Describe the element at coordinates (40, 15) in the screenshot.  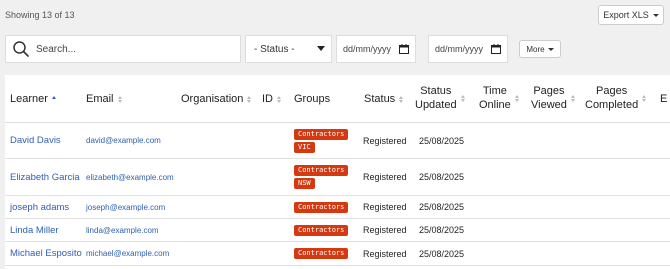
I see `showing-count: Showing 13 of 13` at that location.